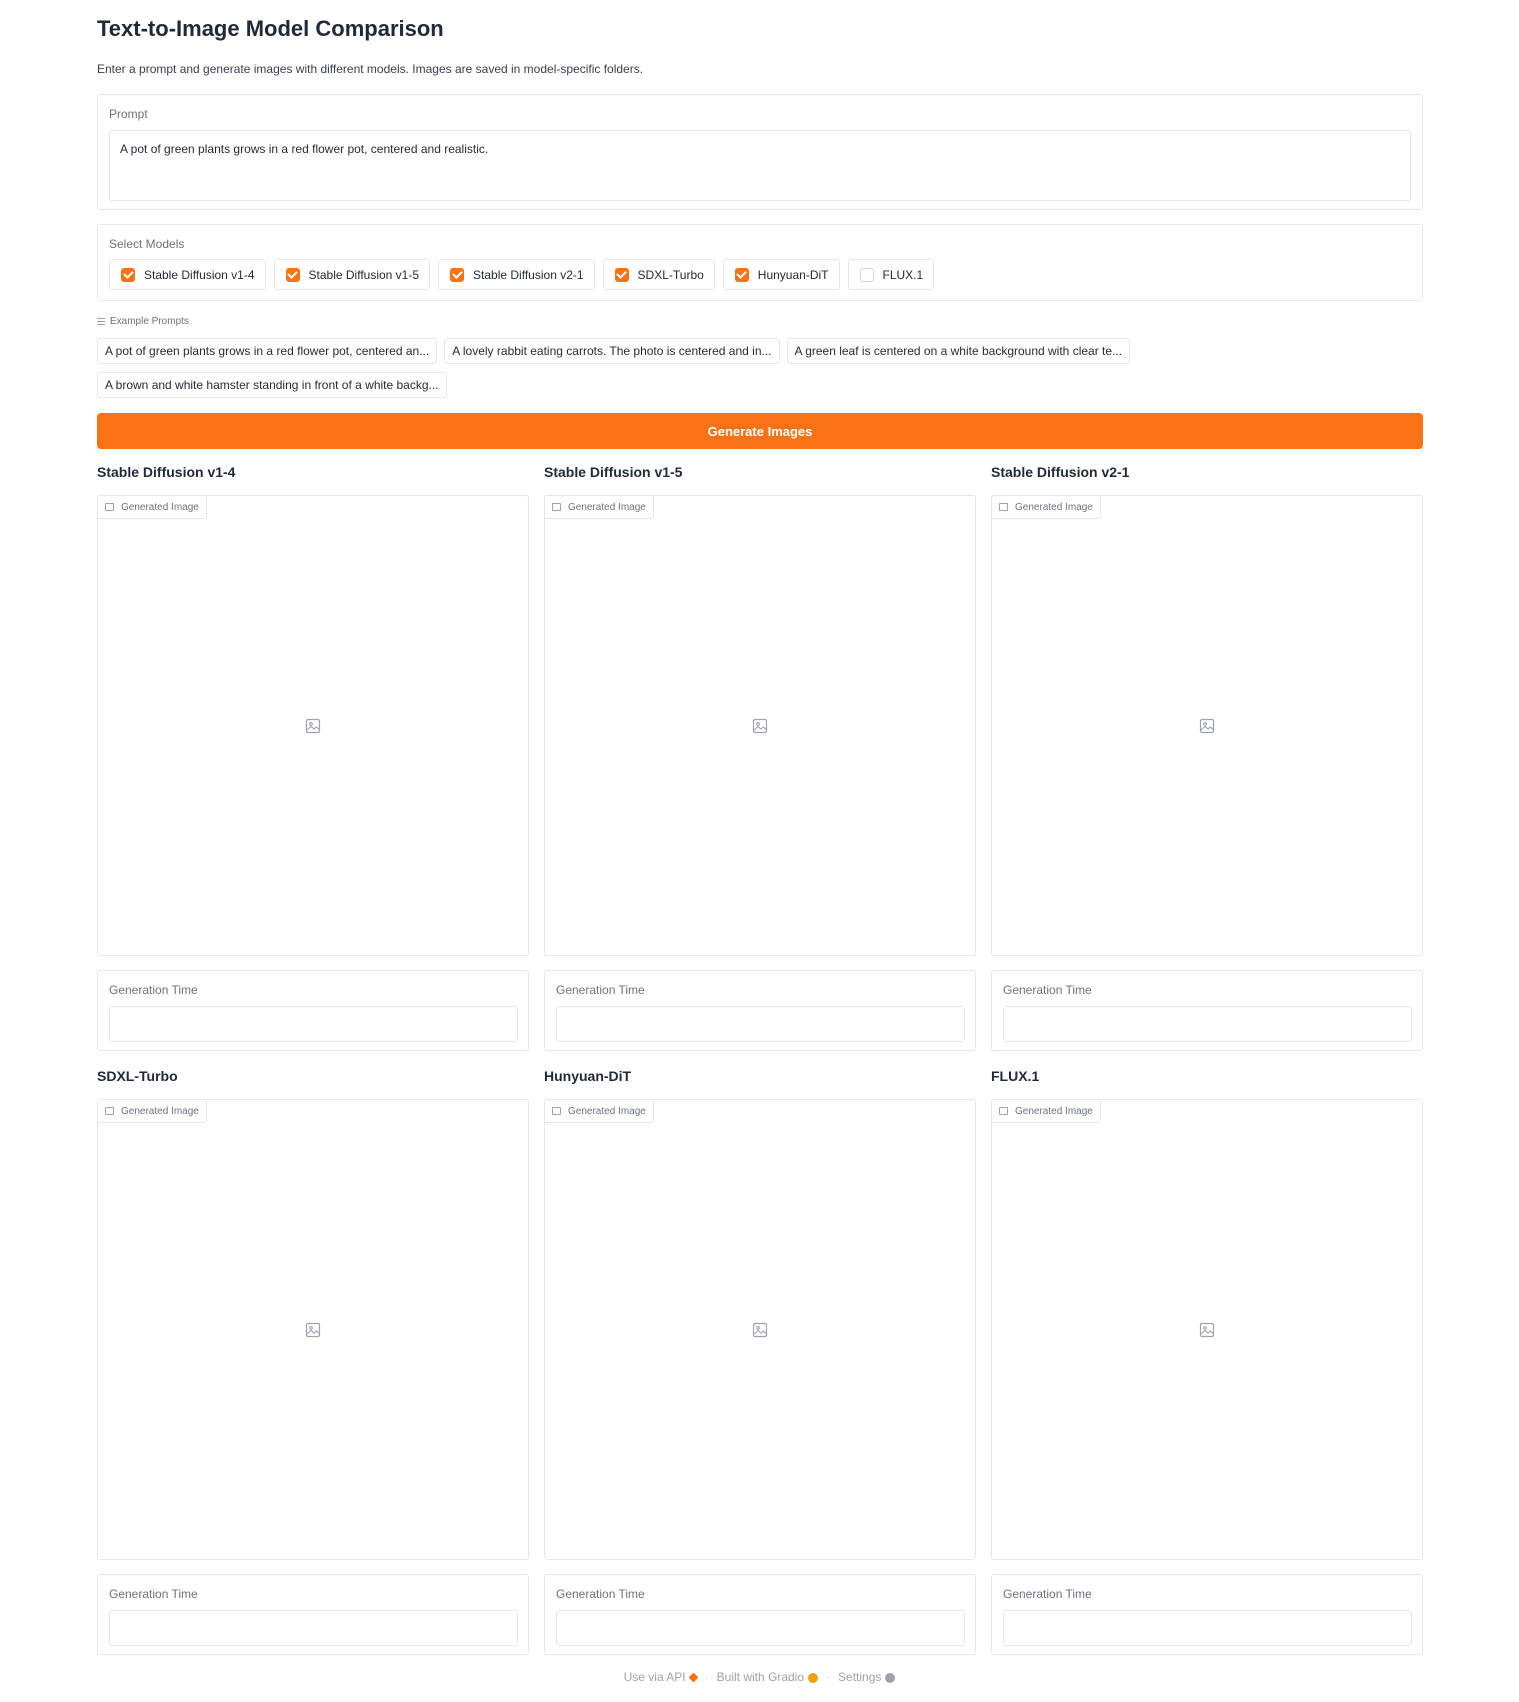 Image resolution: width=1519 pixels, height=1702 pixels. Describe the element at coordinates (813, 1677) in the screenshot. I see `gradio-logo-icon` at that location.